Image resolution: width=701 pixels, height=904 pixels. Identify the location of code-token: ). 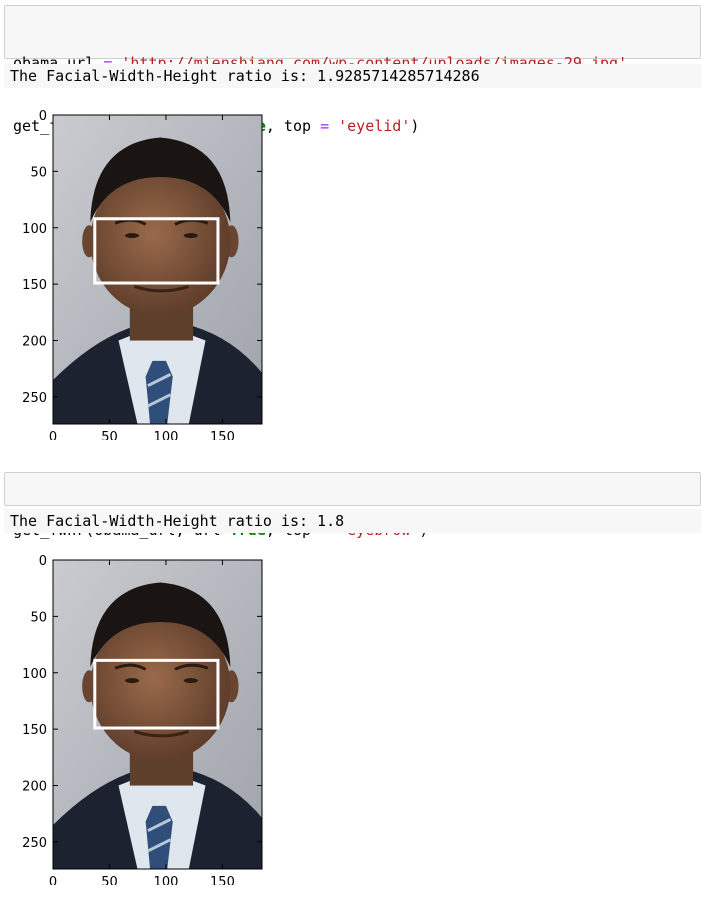
(415, 126).